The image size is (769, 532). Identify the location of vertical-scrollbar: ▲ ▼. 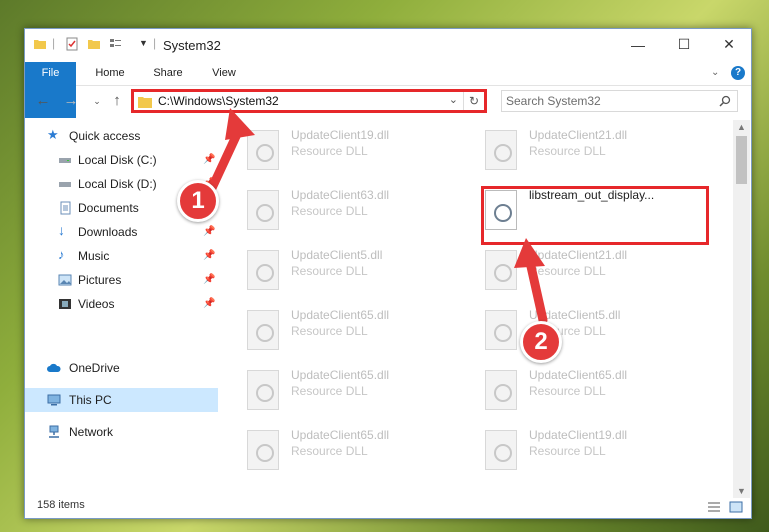
(741, 309).